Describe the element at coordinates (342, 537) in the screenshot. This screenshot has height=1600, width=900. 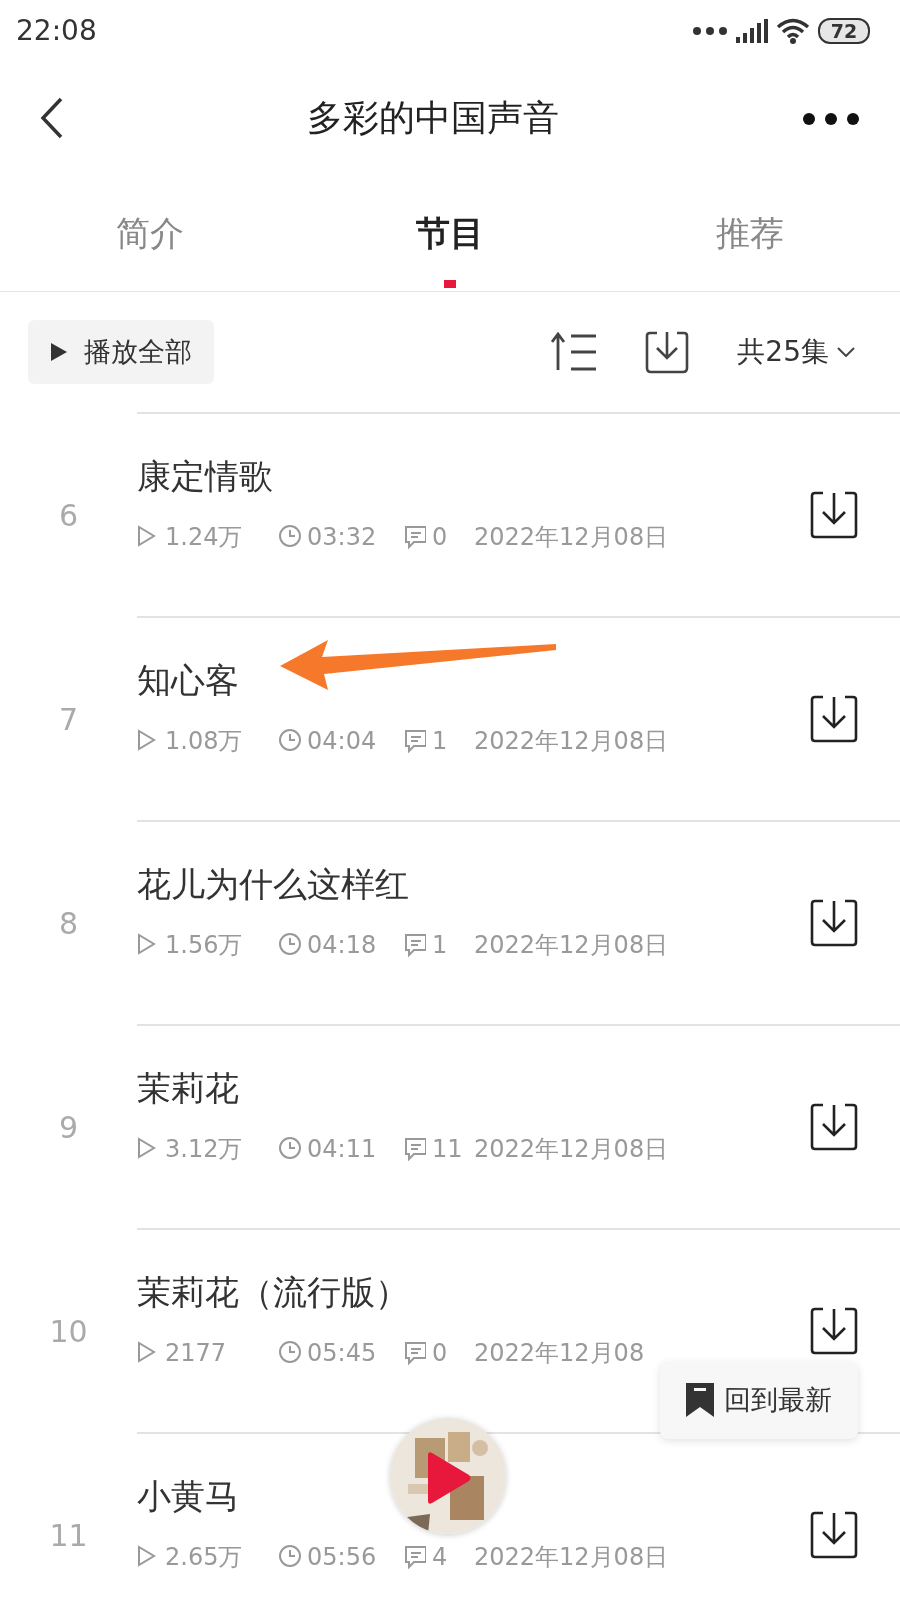
I see `duration: 03:32` at that location.